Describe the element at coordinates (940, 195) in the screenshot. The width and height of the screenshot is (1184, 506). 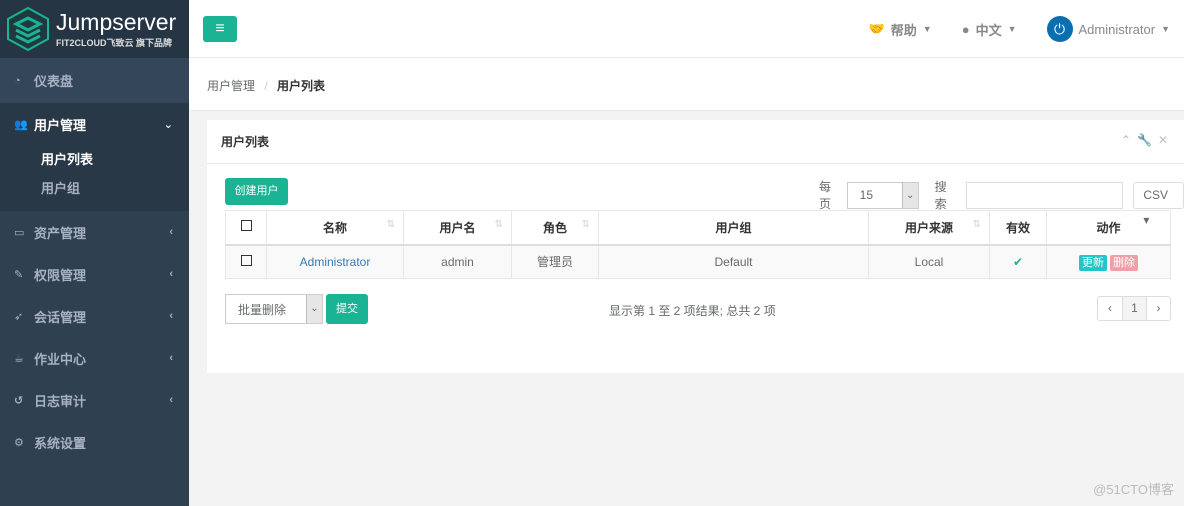
I see `search-label: 搜索` at that location.